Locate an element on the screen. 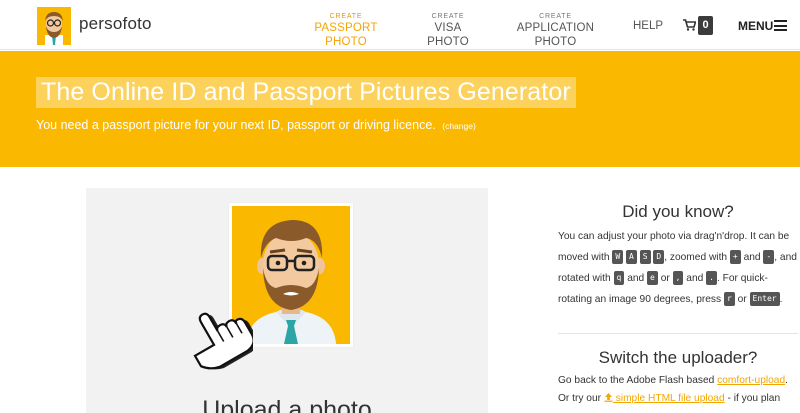 This screenshot has width=800, height=413. brand-name: persofoto is located at coordinates (115, 24).